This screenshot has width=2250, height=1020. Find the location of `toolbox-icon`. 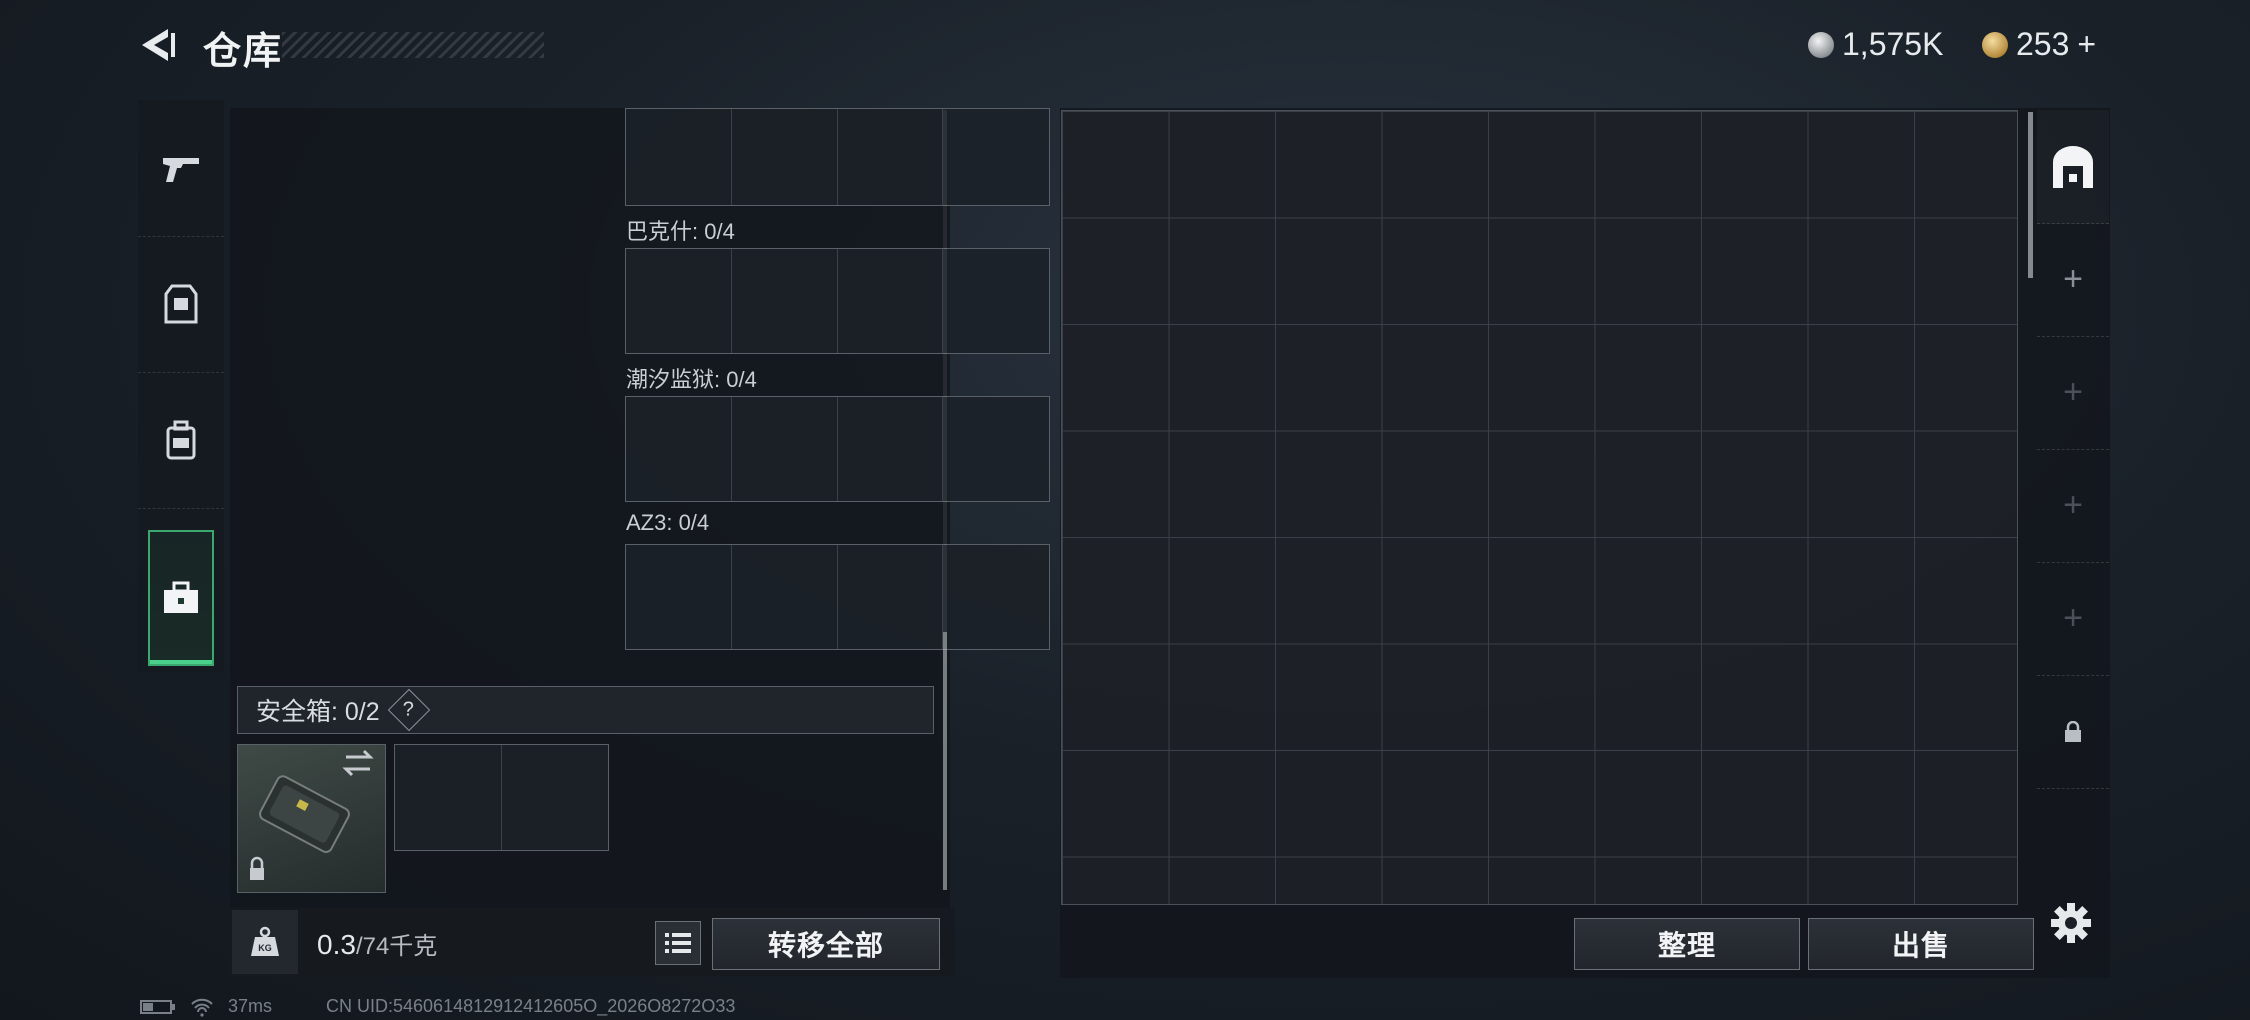

toolbox-icon is located at coordinates (181, 597).